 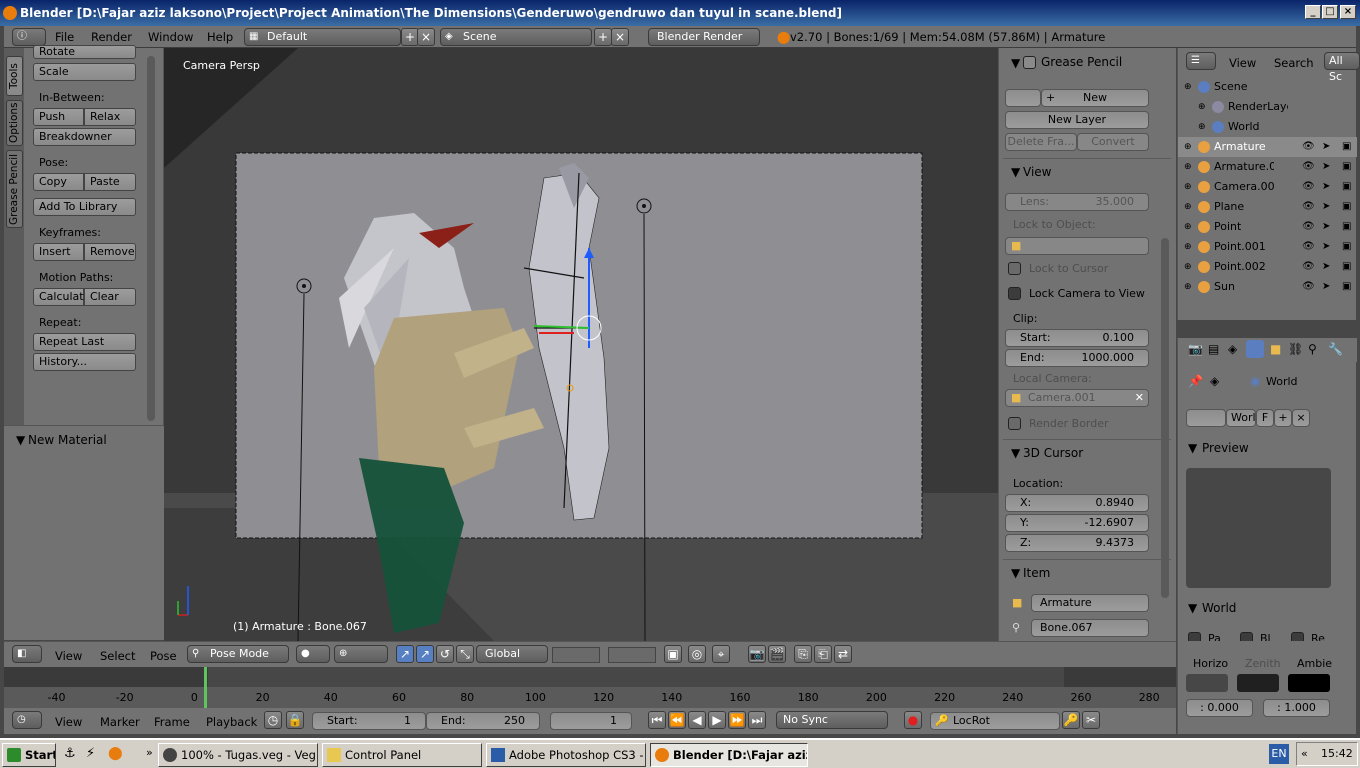 I want to click on horizon-color, so click(x=1207, y=683).